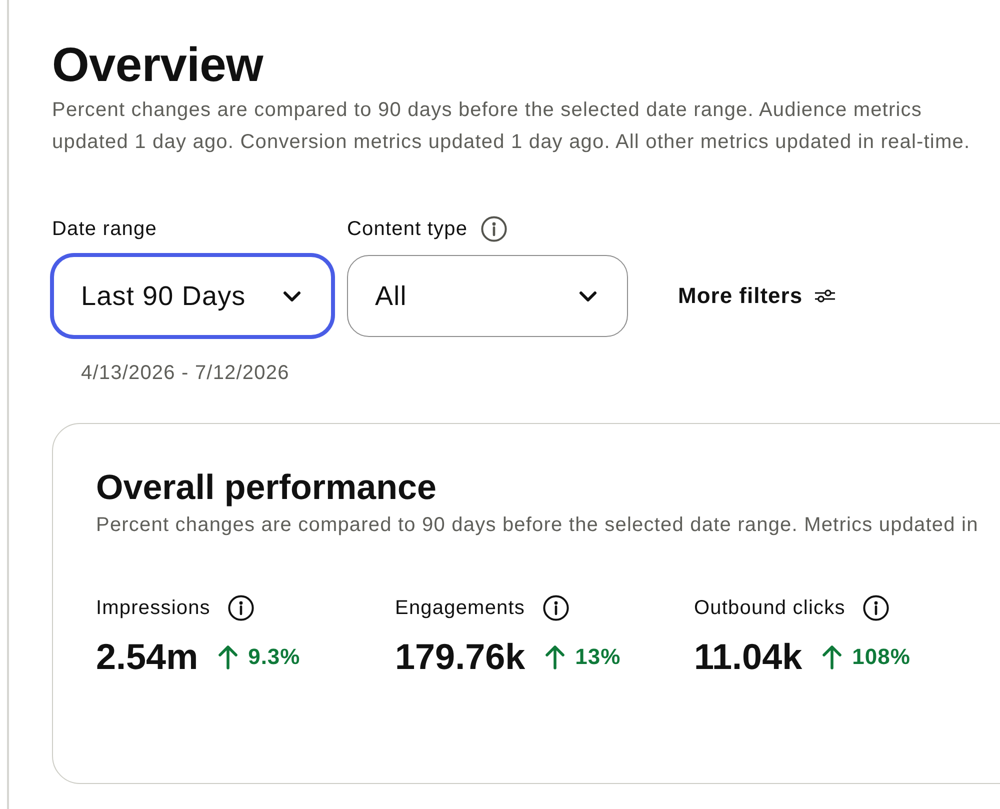  Describe the element at coordinates (598, 657) in the screenshot. I see `metric-change: 13%` at that location.